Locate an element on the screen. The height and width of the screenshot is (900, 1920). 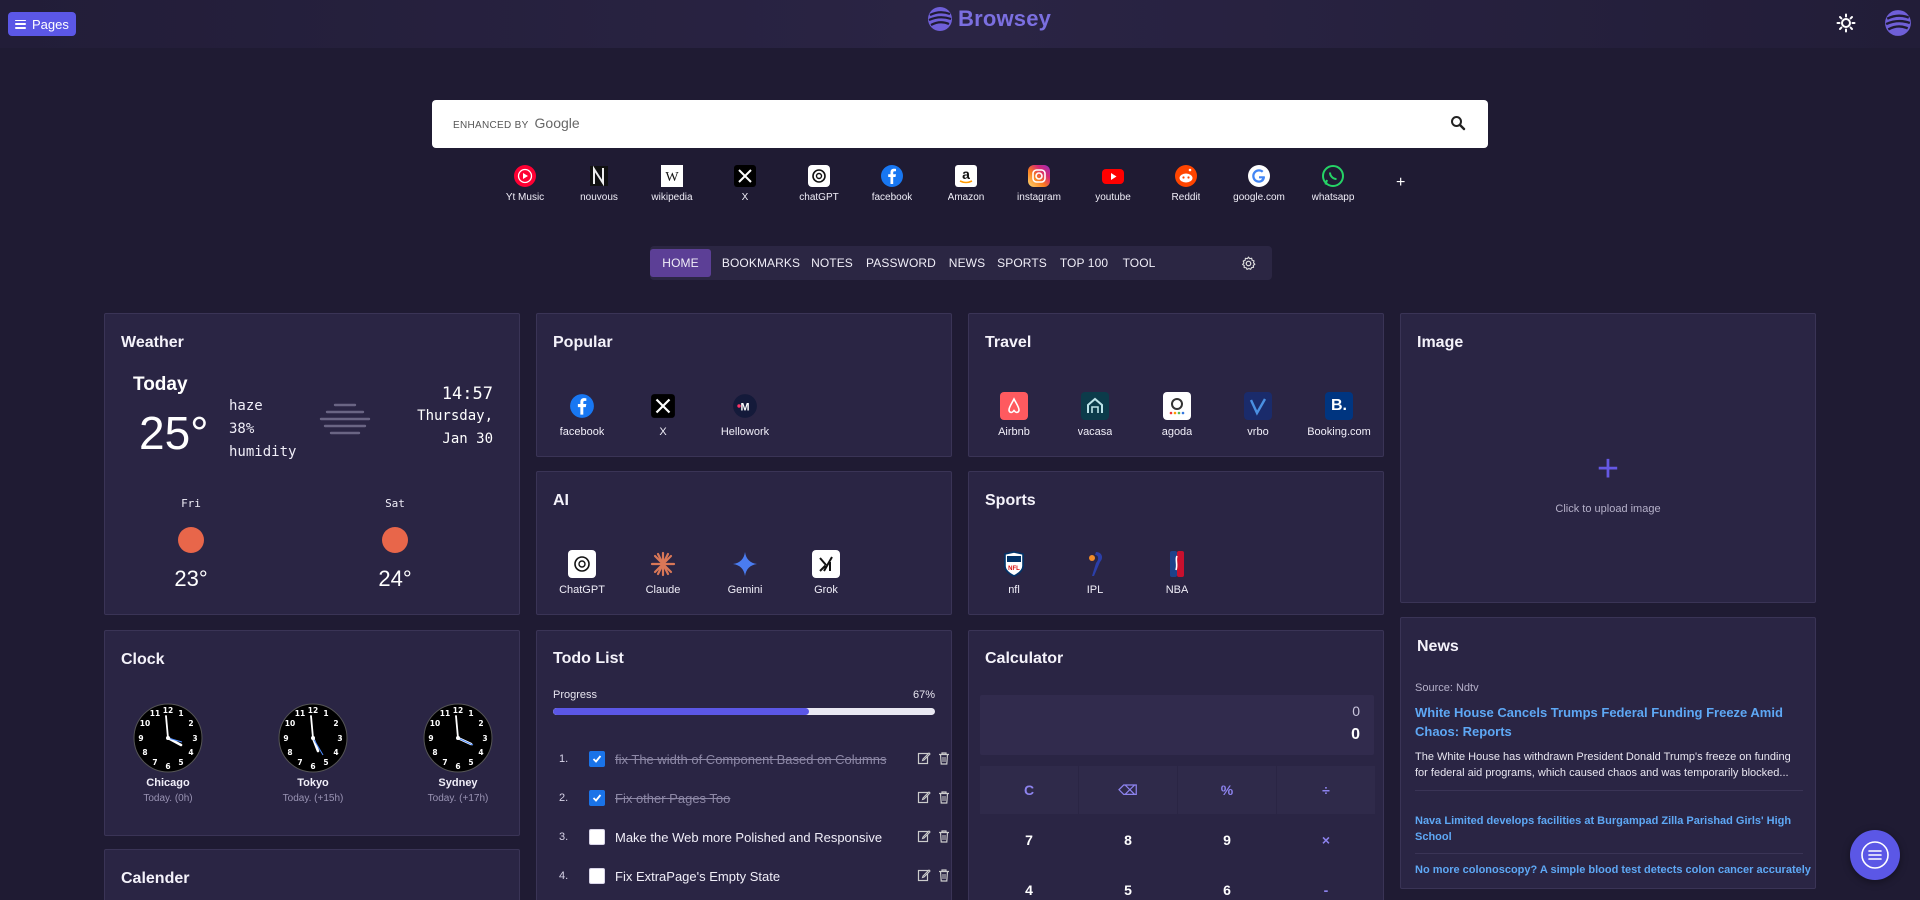
upload-plus-icon: + is located at coordinates (1608, 469).